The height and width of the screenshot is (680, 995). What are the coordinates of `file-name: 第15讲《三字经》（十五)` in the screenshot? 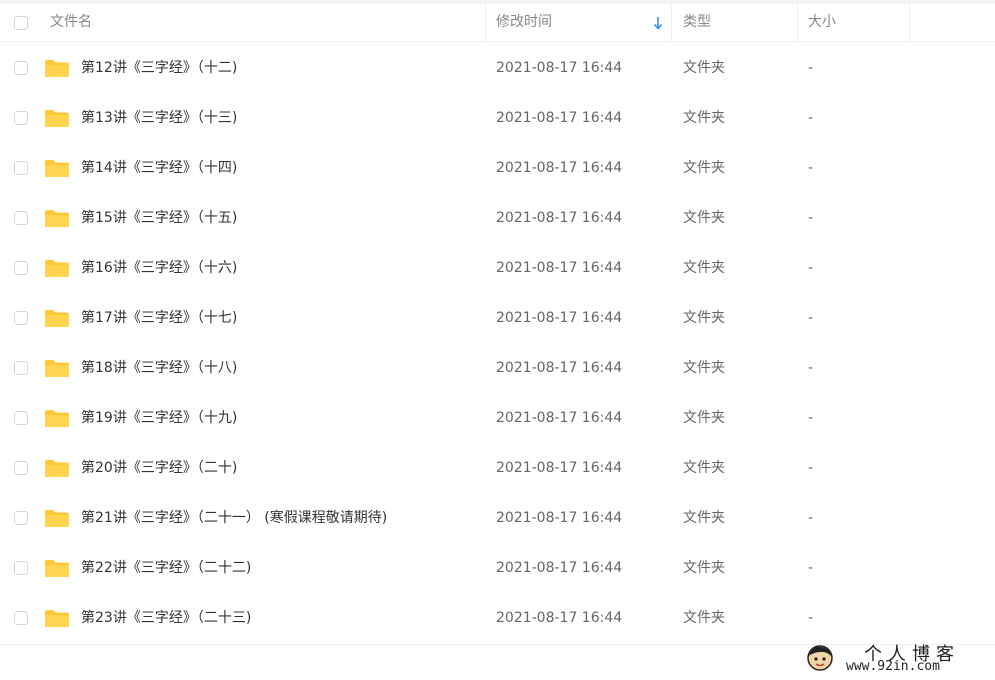 It's located at (159, 218).